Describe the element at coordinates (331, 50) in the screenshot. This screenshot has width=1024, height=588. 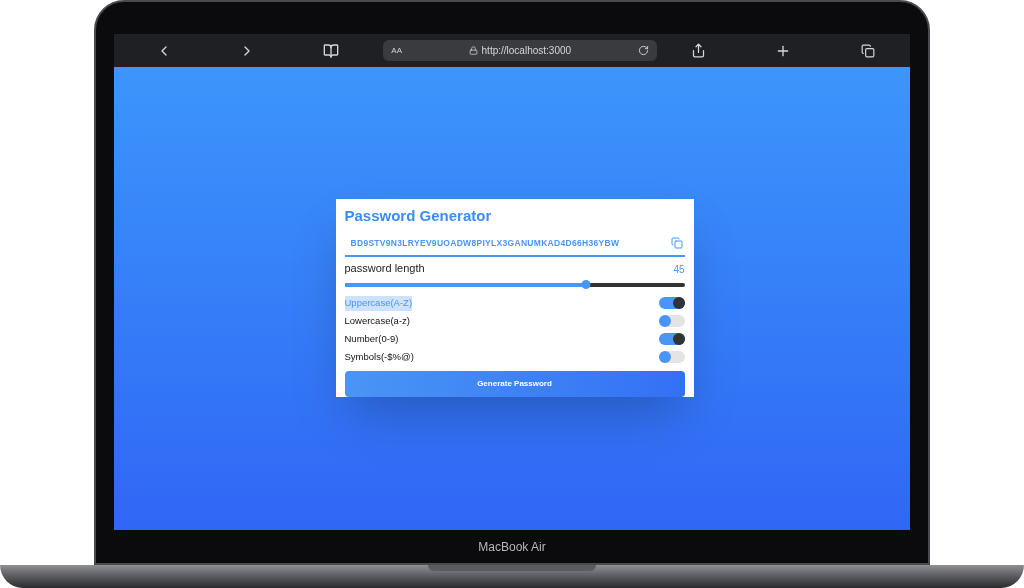
I see `bookmarks-icon` at that location.